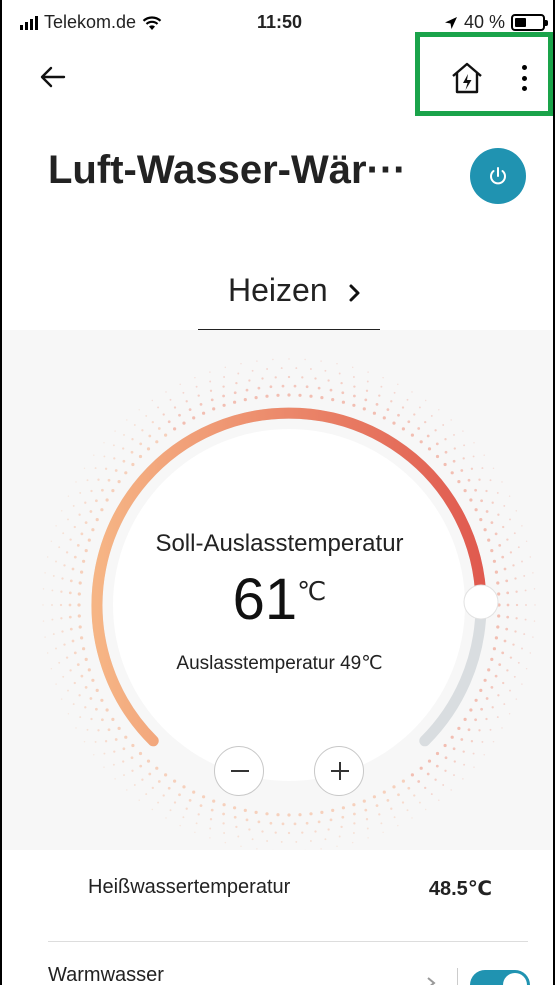 This screenshot has height=985, width=555. What do you see at coordinates (279, 663) in the screenshot?
I see `outlet-temperature: Auslasstemperatur 49℃` at bounding box center [279, 663].